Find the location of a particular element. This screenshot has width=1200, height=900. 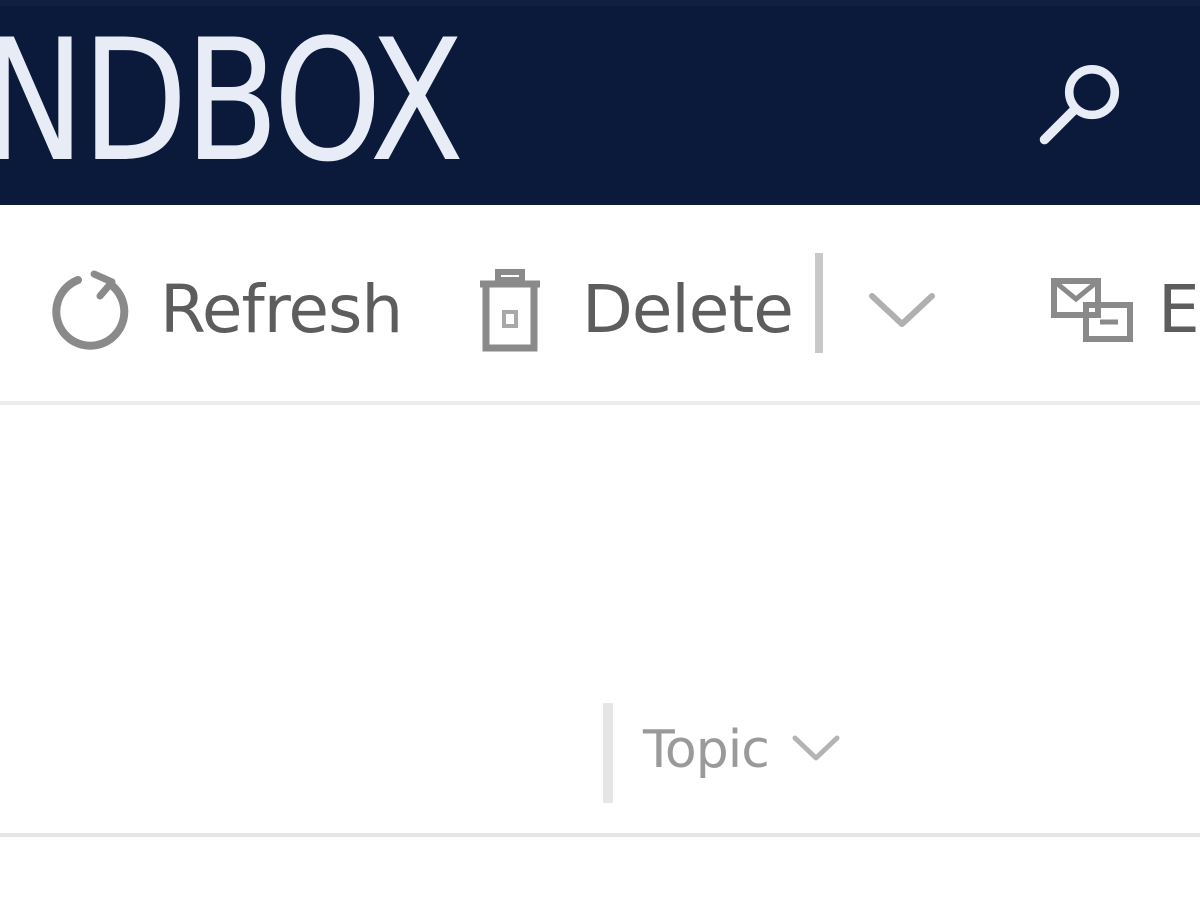

search-icon is located at coordinates (1082, 103).